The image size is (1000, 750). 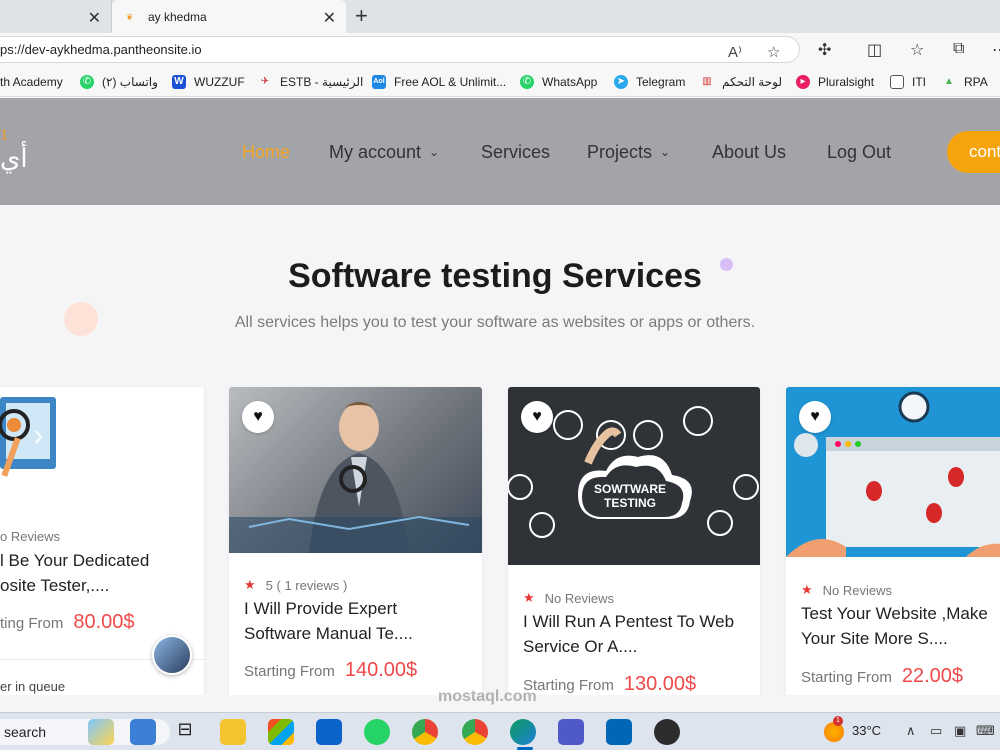 I want to click on bookmark-whatsapp: ✆ WhatsApp, so click(x=558, y=82).